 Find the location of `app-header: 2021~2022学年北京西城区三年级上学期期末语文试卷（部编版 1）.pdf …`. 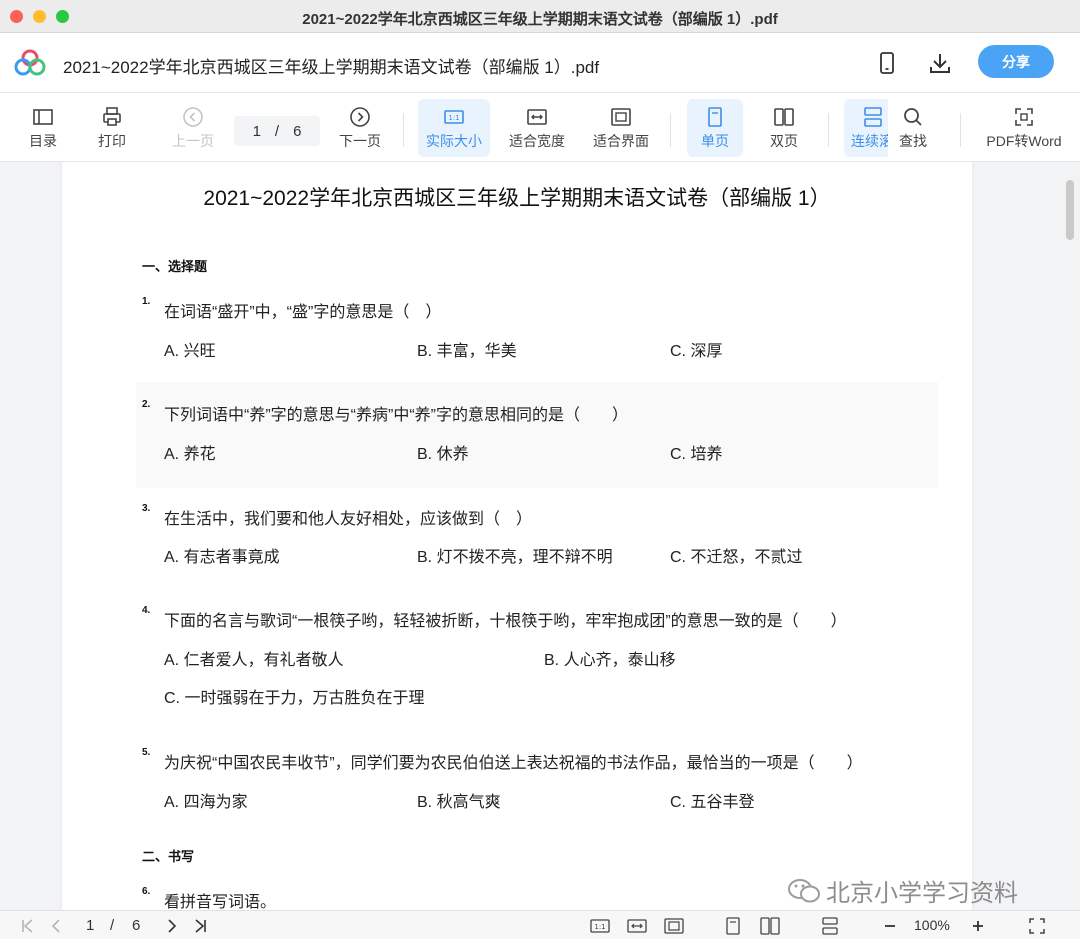

app-header: 2021~2022学年北京西城区三年级上学期期末语文试卷（部编版 1）.pdf … is located at coordinates (540, 63).